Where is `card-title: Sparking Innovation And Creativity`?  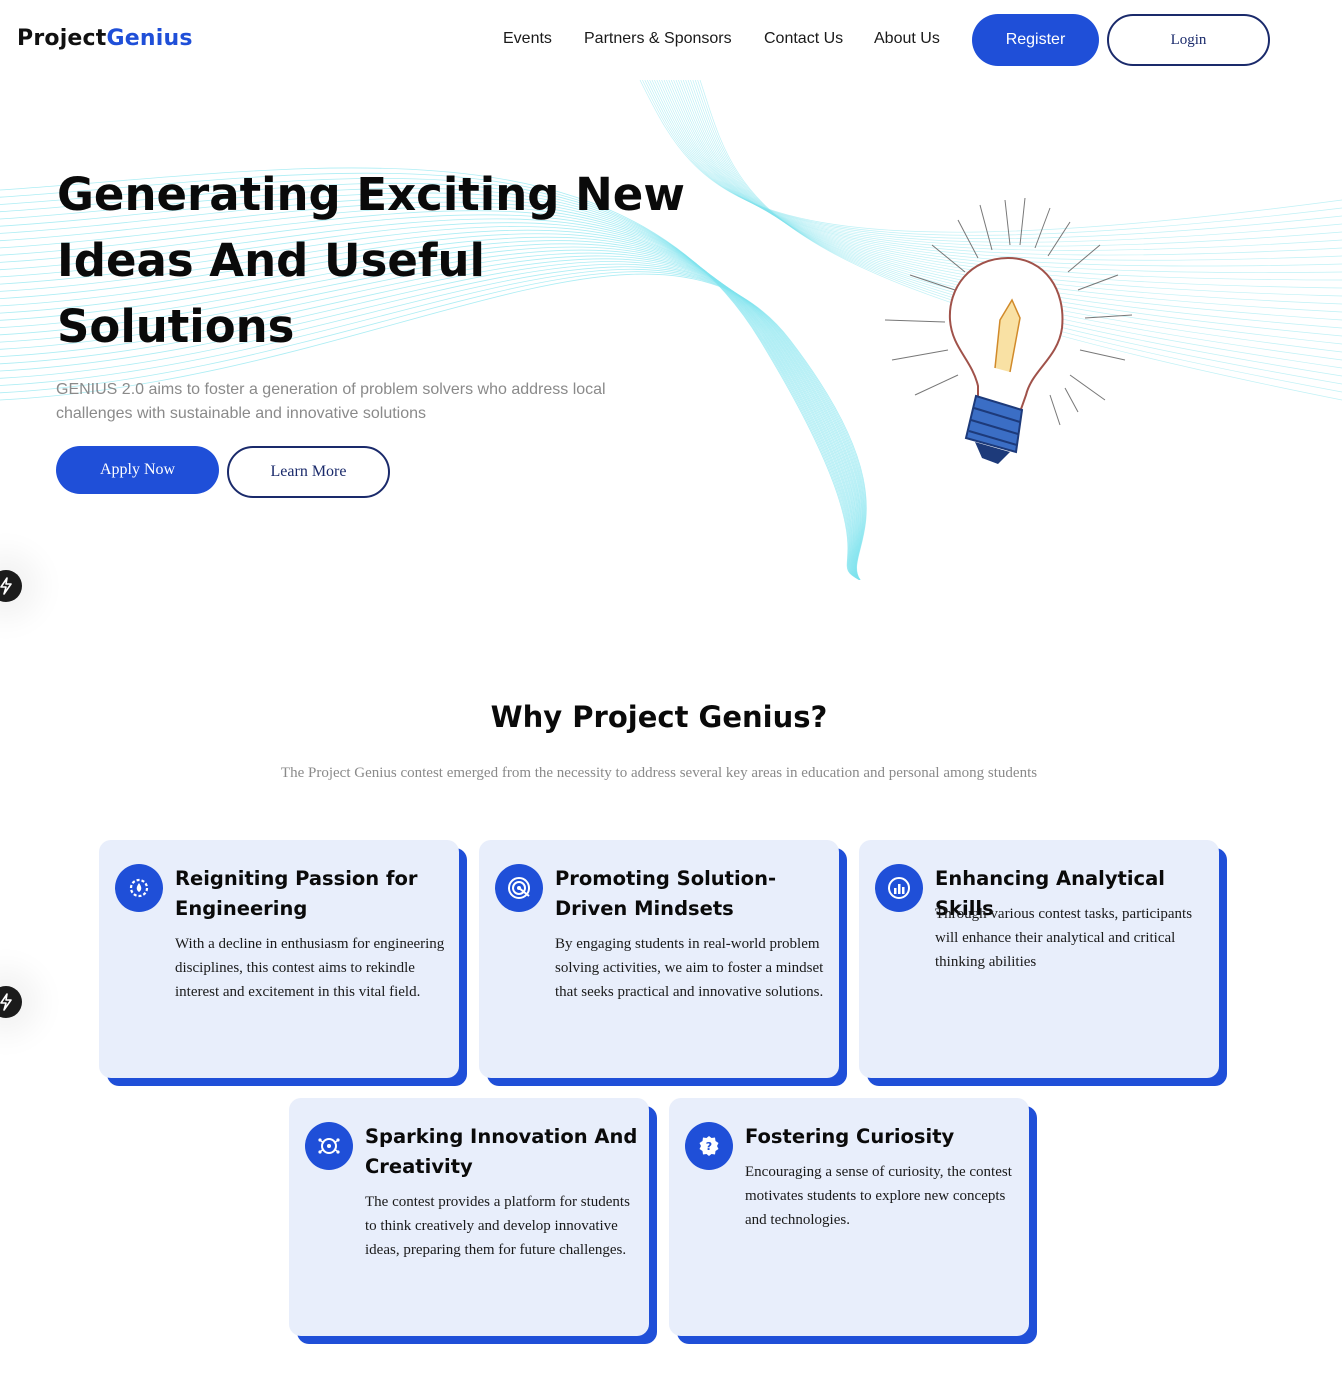
card-title: Sparking Innovation And Creativity is located at coordinates (501, 1151).